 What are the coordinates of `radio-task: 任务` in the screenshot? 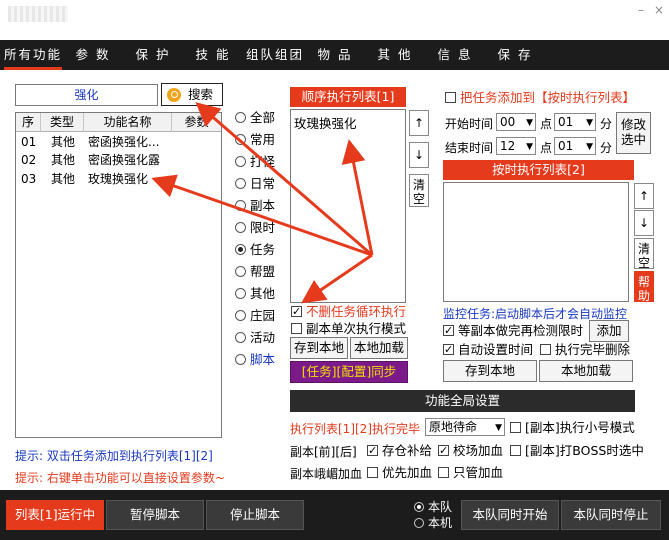 It's located at (265, 251).